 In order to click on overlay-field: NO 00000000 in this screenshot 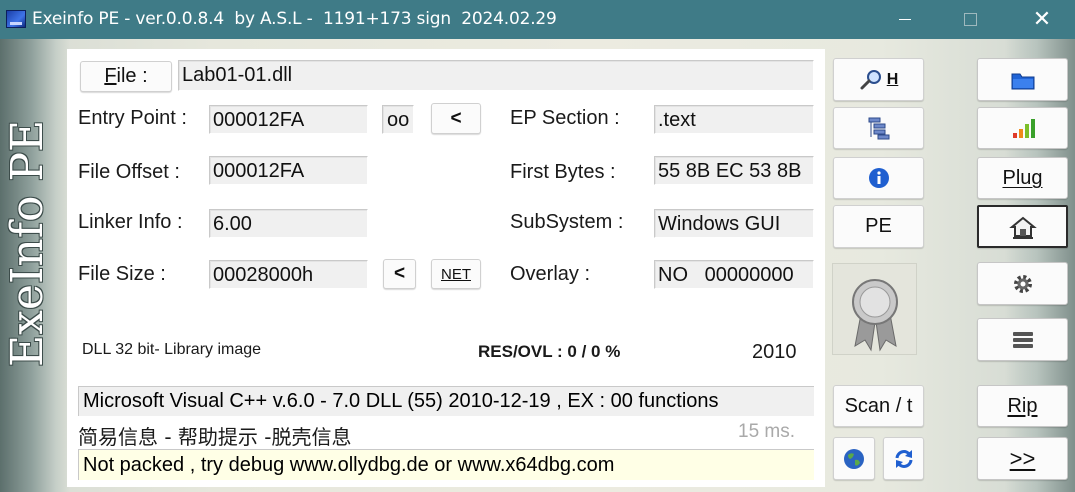, I will do `click(734, 274)`.